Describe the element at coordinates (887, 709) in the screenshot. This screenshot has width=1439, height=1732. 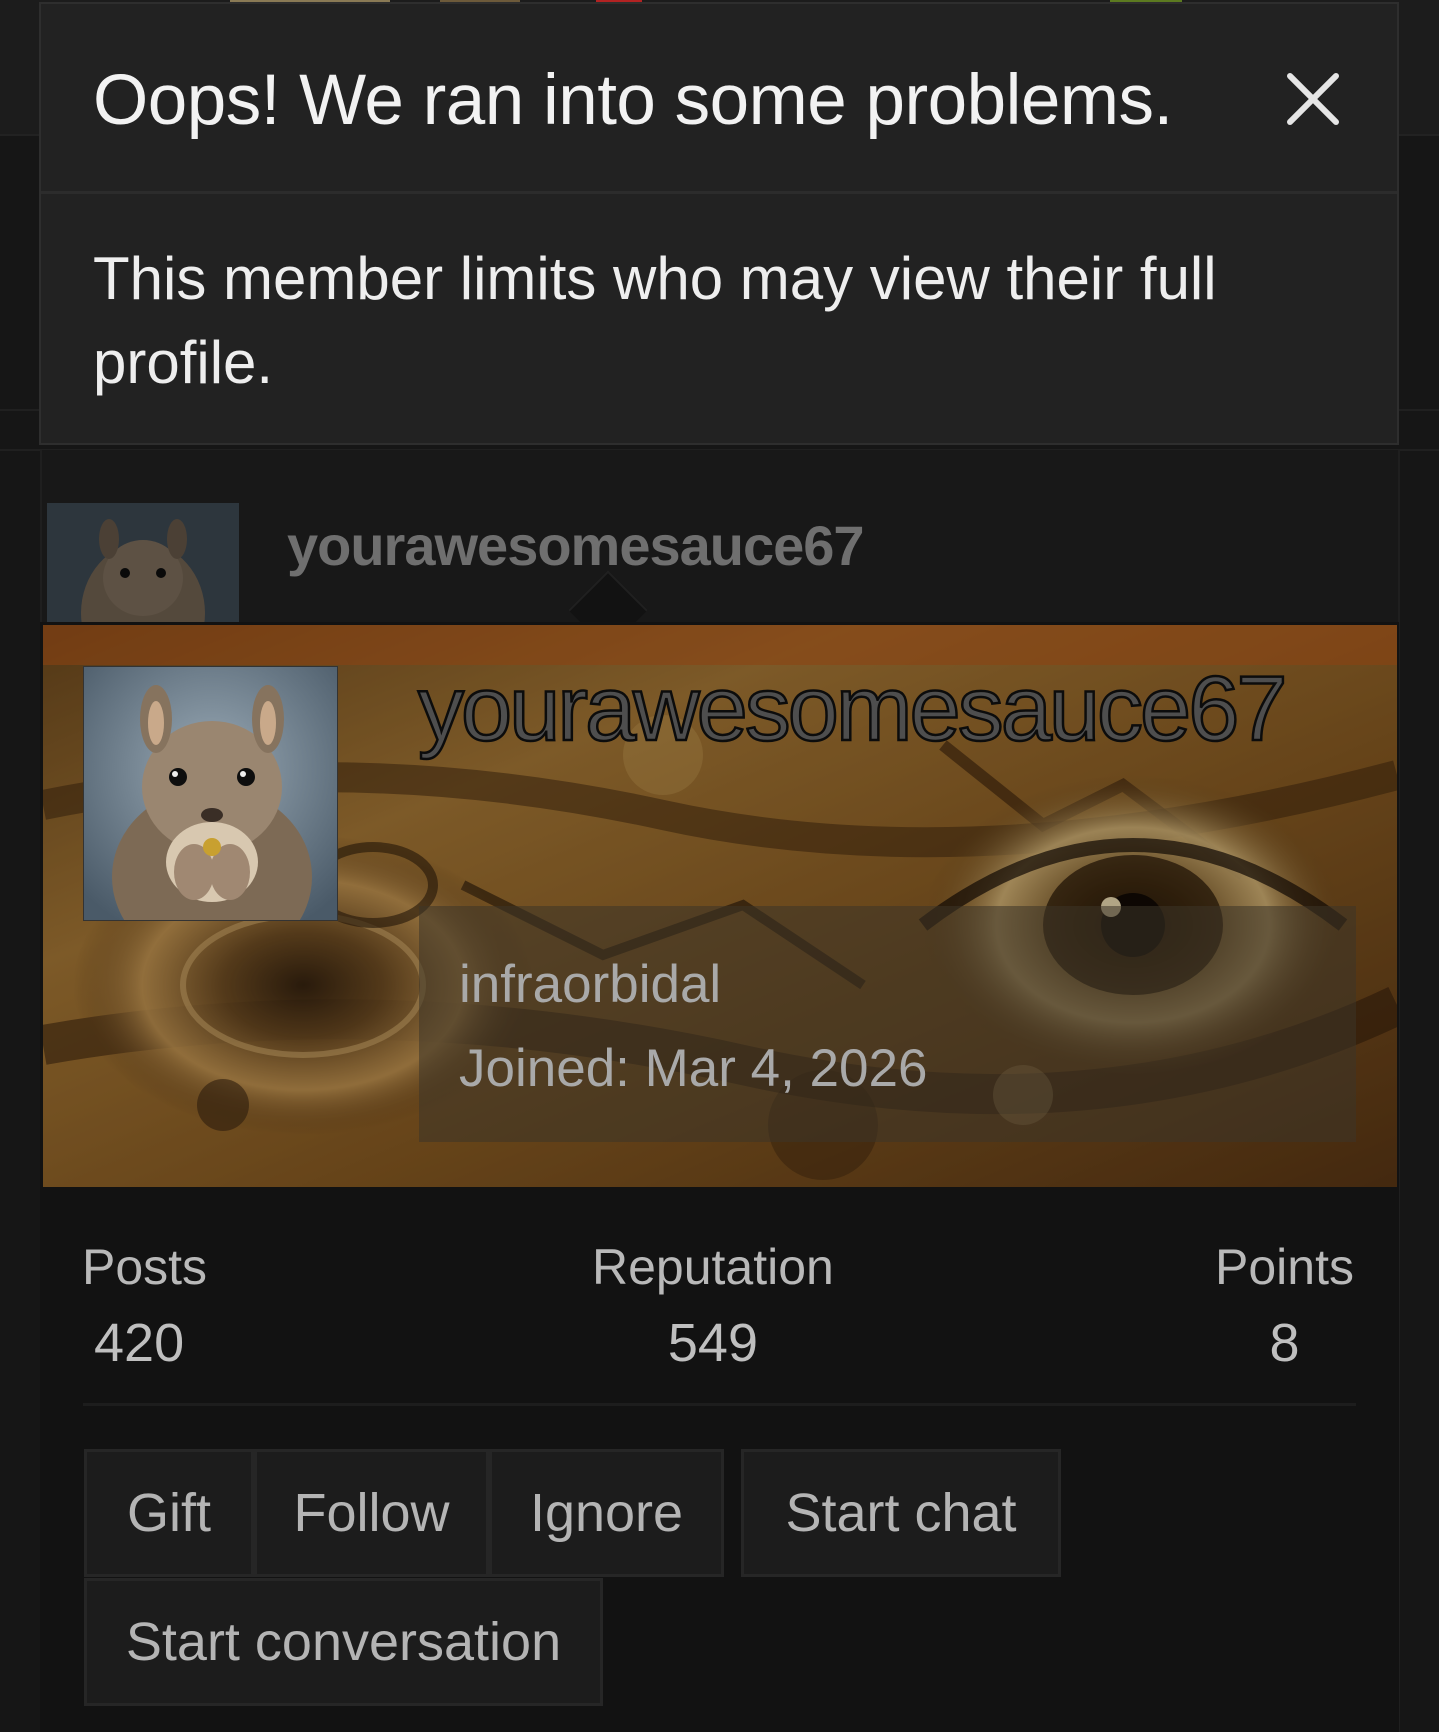
I see `profile-username: yourawesomesauce67` at that location.